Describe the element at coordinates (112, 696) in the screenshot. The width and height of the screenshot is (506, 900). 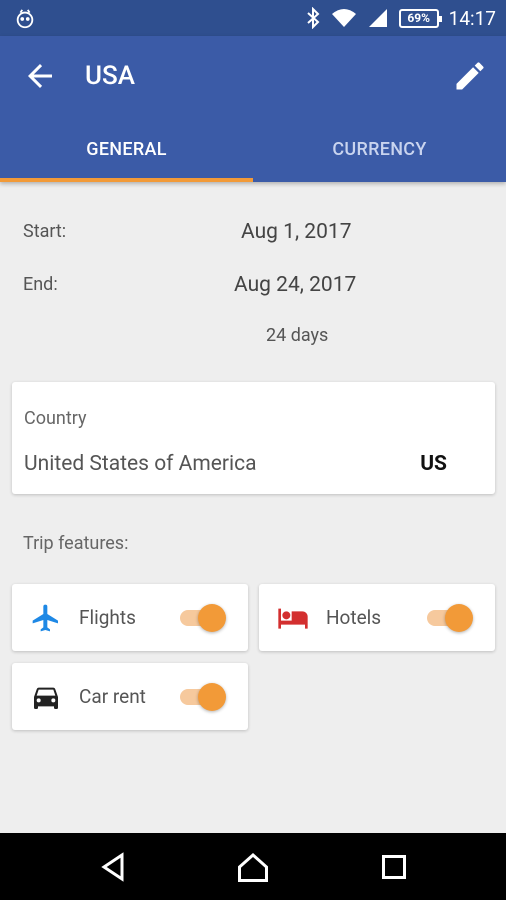
I see `car-rent-label: Car rent` at that location.